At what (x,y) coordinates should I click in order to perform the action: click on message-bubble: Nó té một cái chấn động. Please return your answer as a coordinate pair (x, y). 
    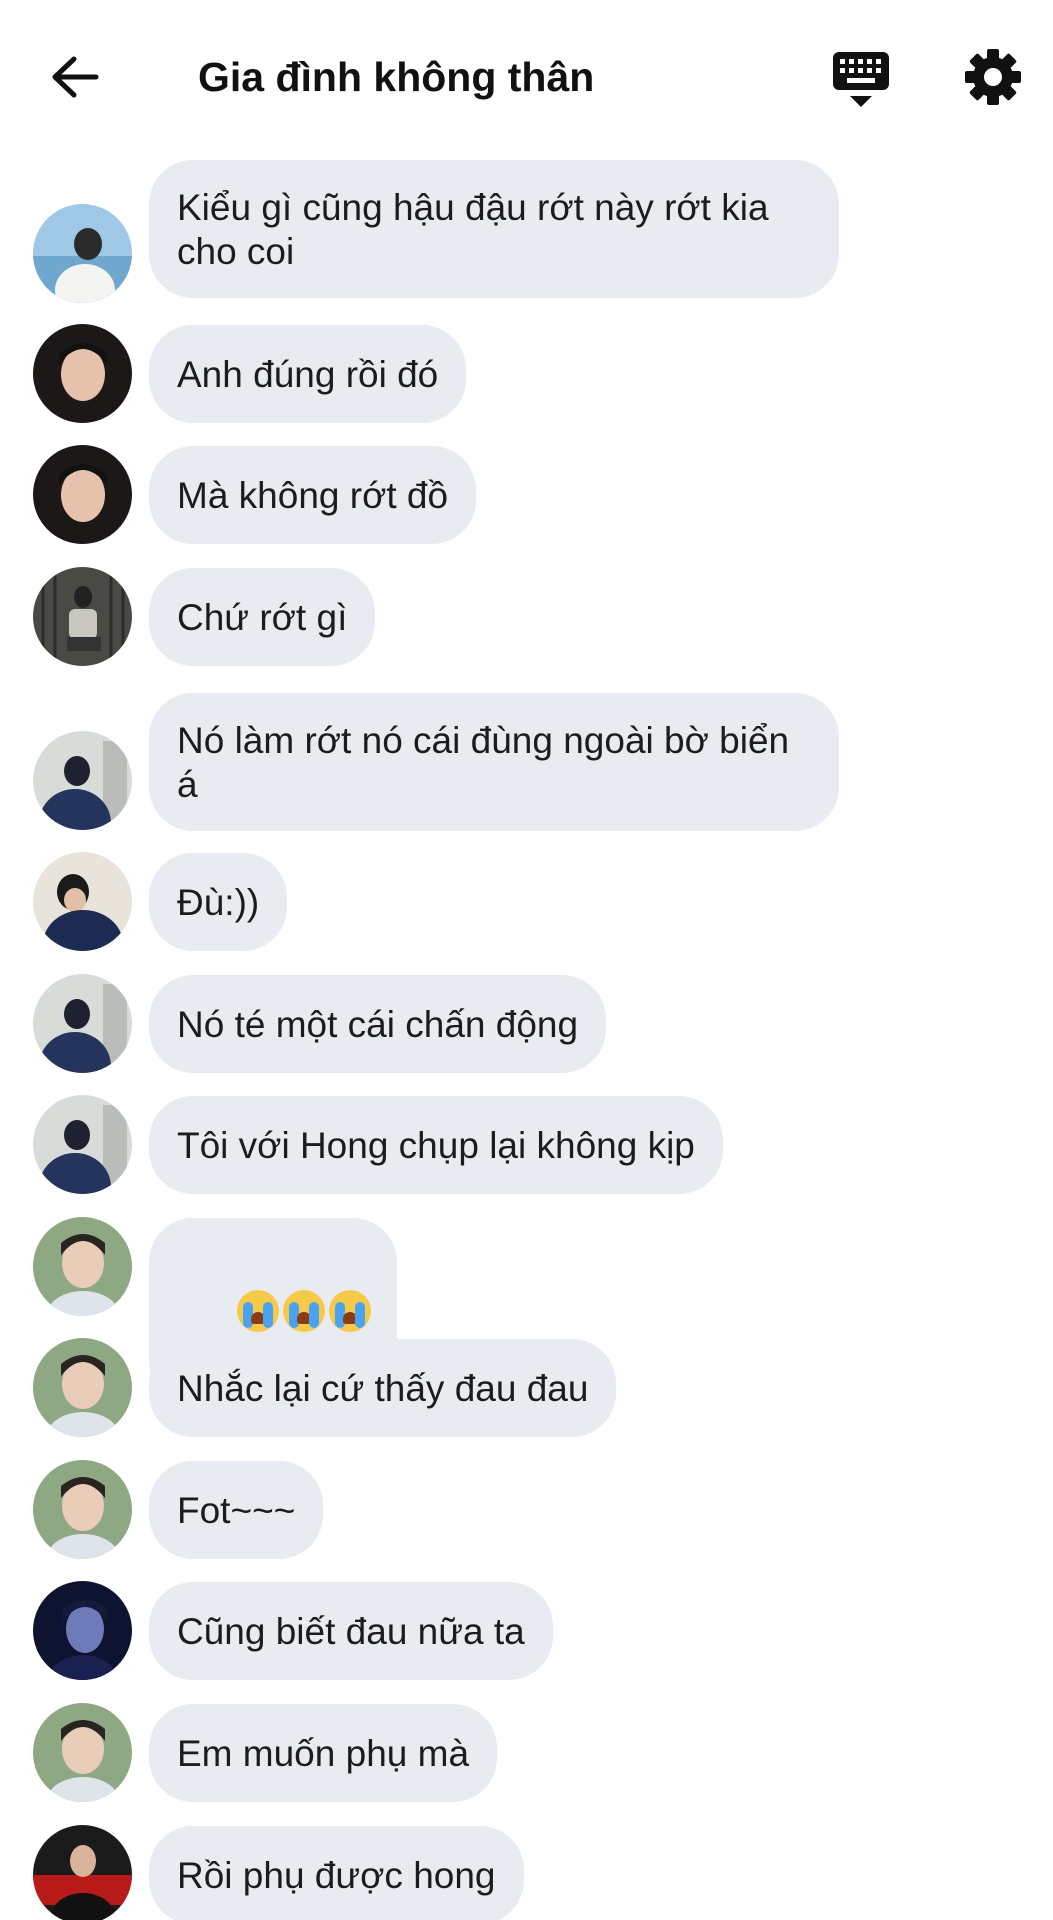
    Looking at the image, I should click on (378, 1024).